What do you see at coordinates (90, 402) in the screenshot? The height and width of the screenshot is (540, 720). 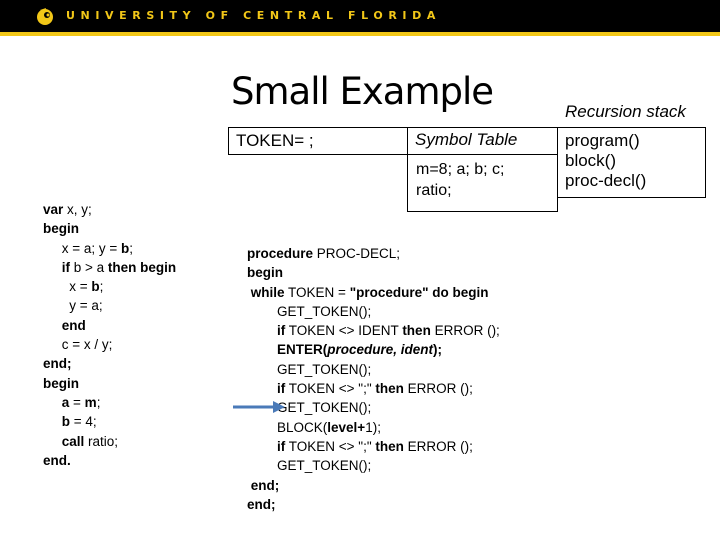 I see `code-keyword: m` at bounding box center [90, 402].